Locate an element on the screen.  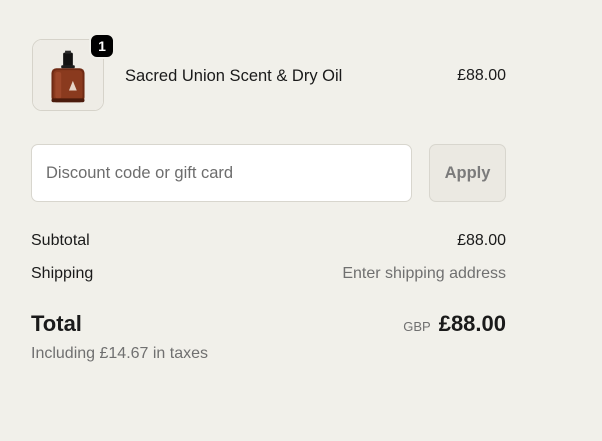
line-item: 1 Sacred Union Scent & Dry Oil £88.00 is located at coordinates (268, 73).